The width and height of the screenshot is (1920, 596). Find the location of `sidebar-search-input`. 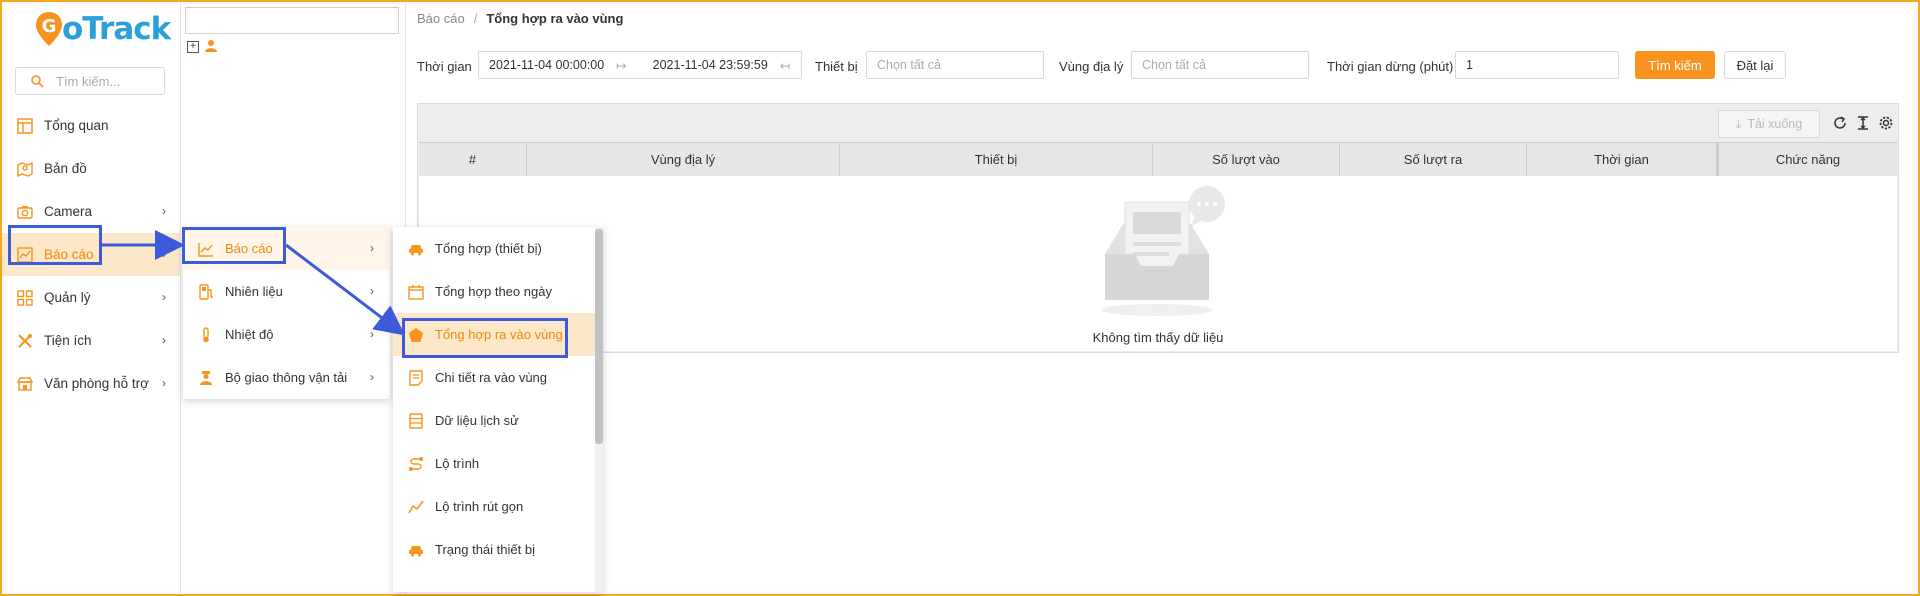

sidebar-search-input is located at coordinates (106, 81).